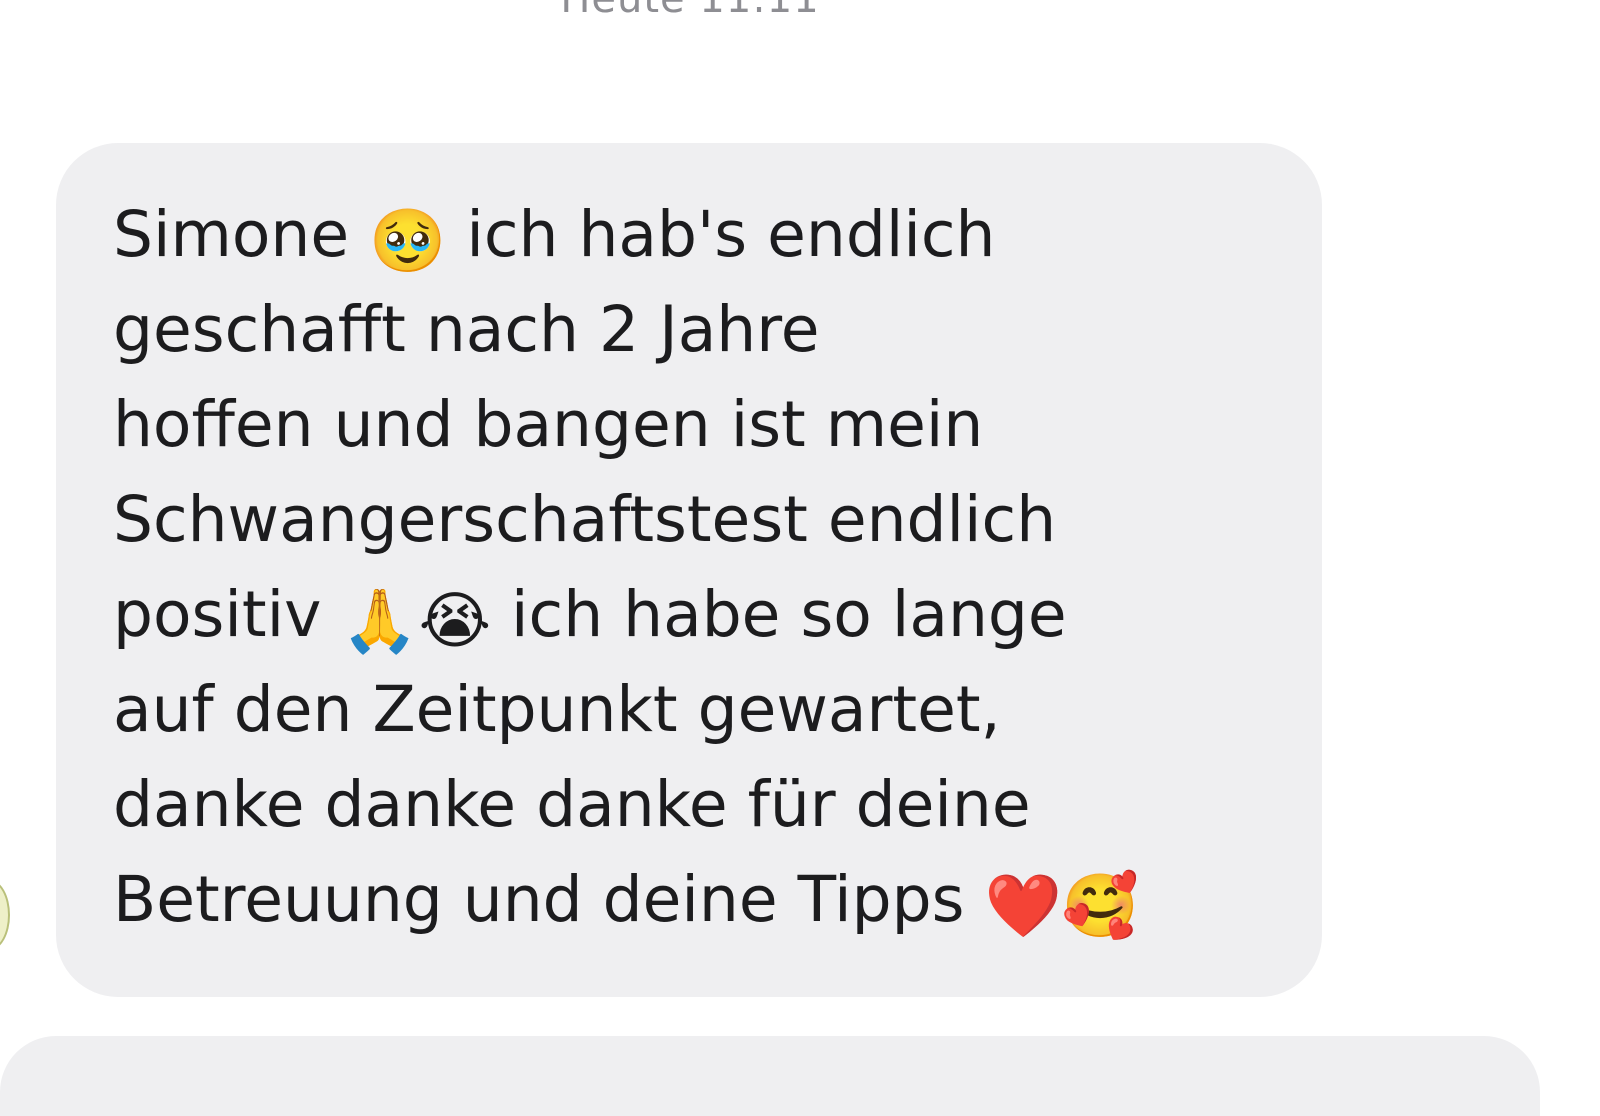 Image resolution: width=1600 pixels, height=1116 pixels. I want to click on crying-face-emoji: 😭, so click(455, 620).